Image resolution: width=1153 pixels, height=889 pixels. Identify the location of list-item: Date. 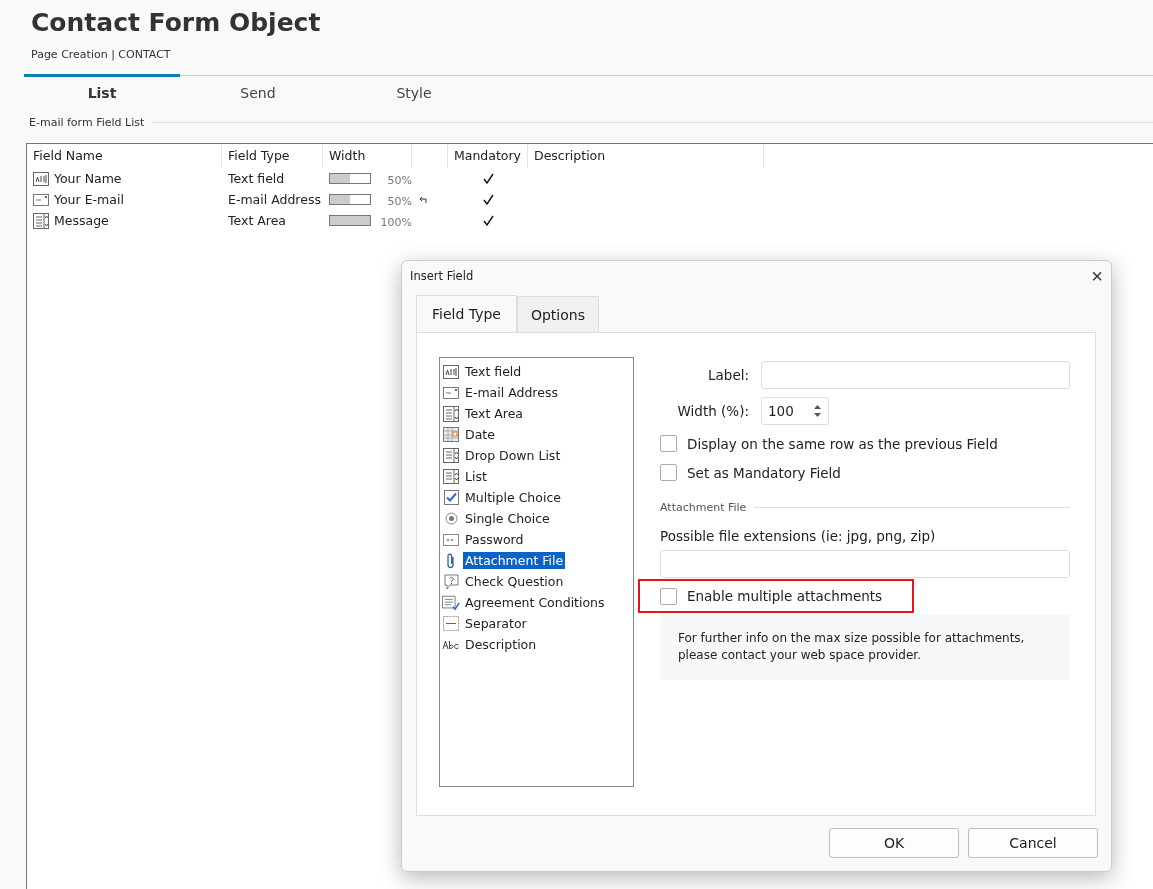
(480, 434).